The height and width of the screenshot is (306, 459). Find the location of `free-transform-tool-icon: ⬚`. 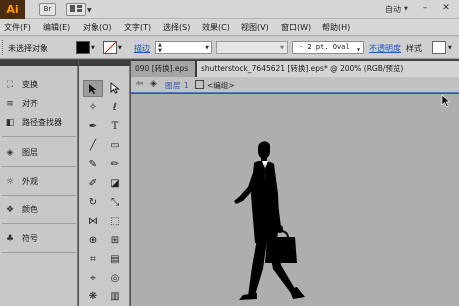

free-transform-tool-icon: ⬚ is located at coordinates (115, 221).